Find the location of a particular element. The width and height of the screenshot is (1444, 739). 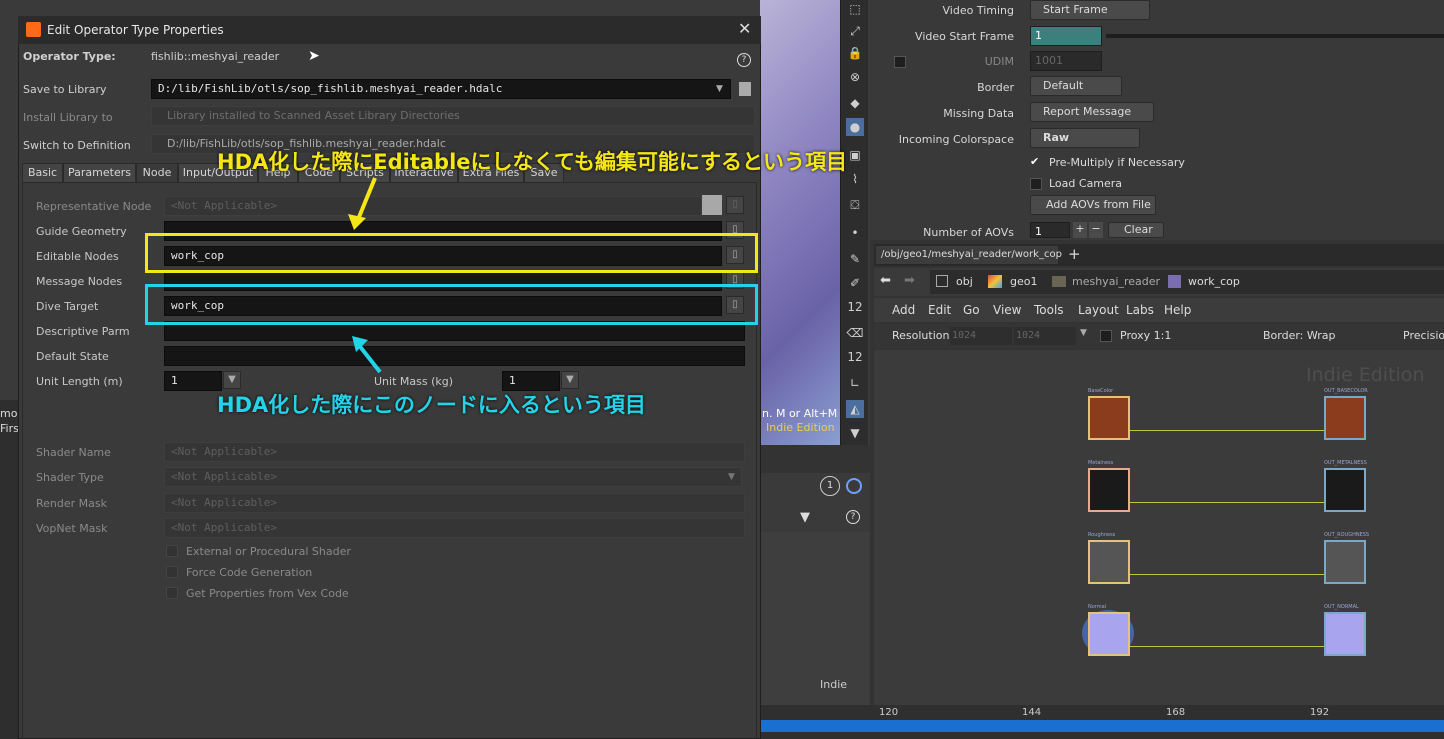

list-pane is located at coordinates (815, 618).